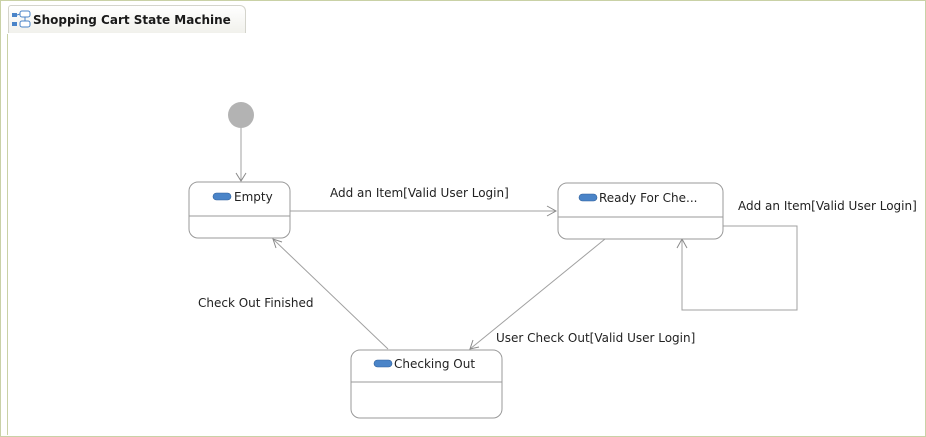 The height and width of the screenshot is (437, 926). I want to click on transition-add-item-label: Add an Item[Valid User Login], so click(419, 193).